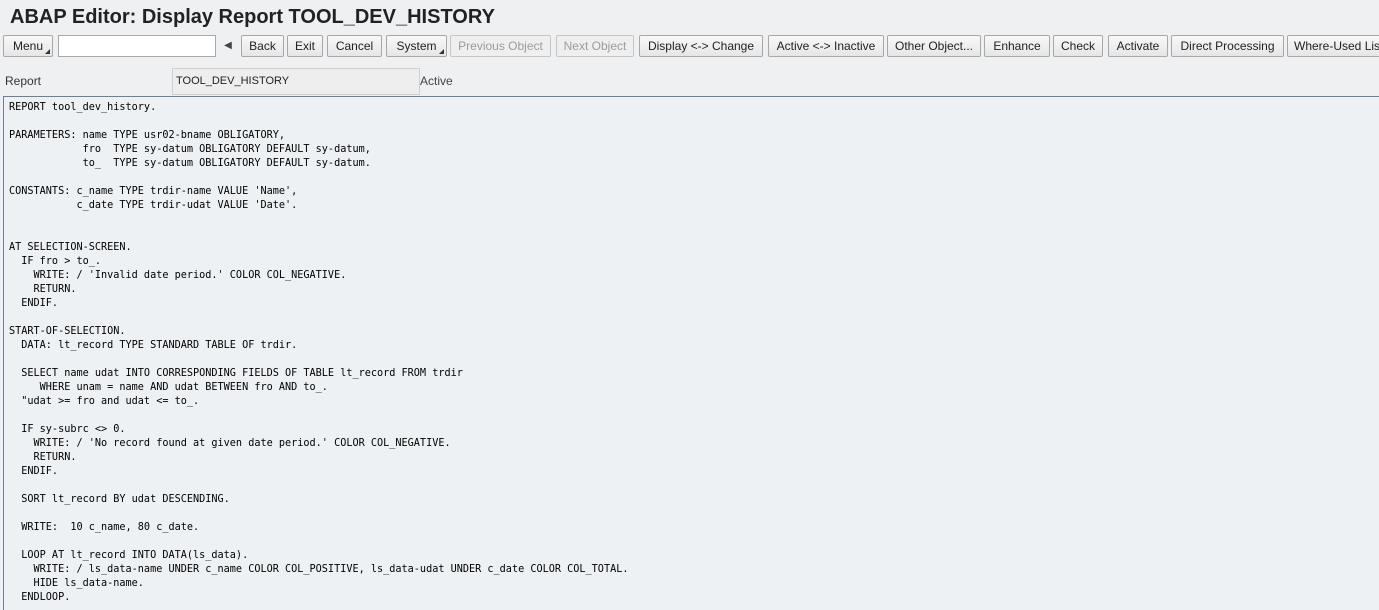 This screenshot has width=1379, height=610. Describe the element at coordinates (104, 401) in the screenshot. I see `code-line: "udat >= fro and udat <= to_.` at that location.